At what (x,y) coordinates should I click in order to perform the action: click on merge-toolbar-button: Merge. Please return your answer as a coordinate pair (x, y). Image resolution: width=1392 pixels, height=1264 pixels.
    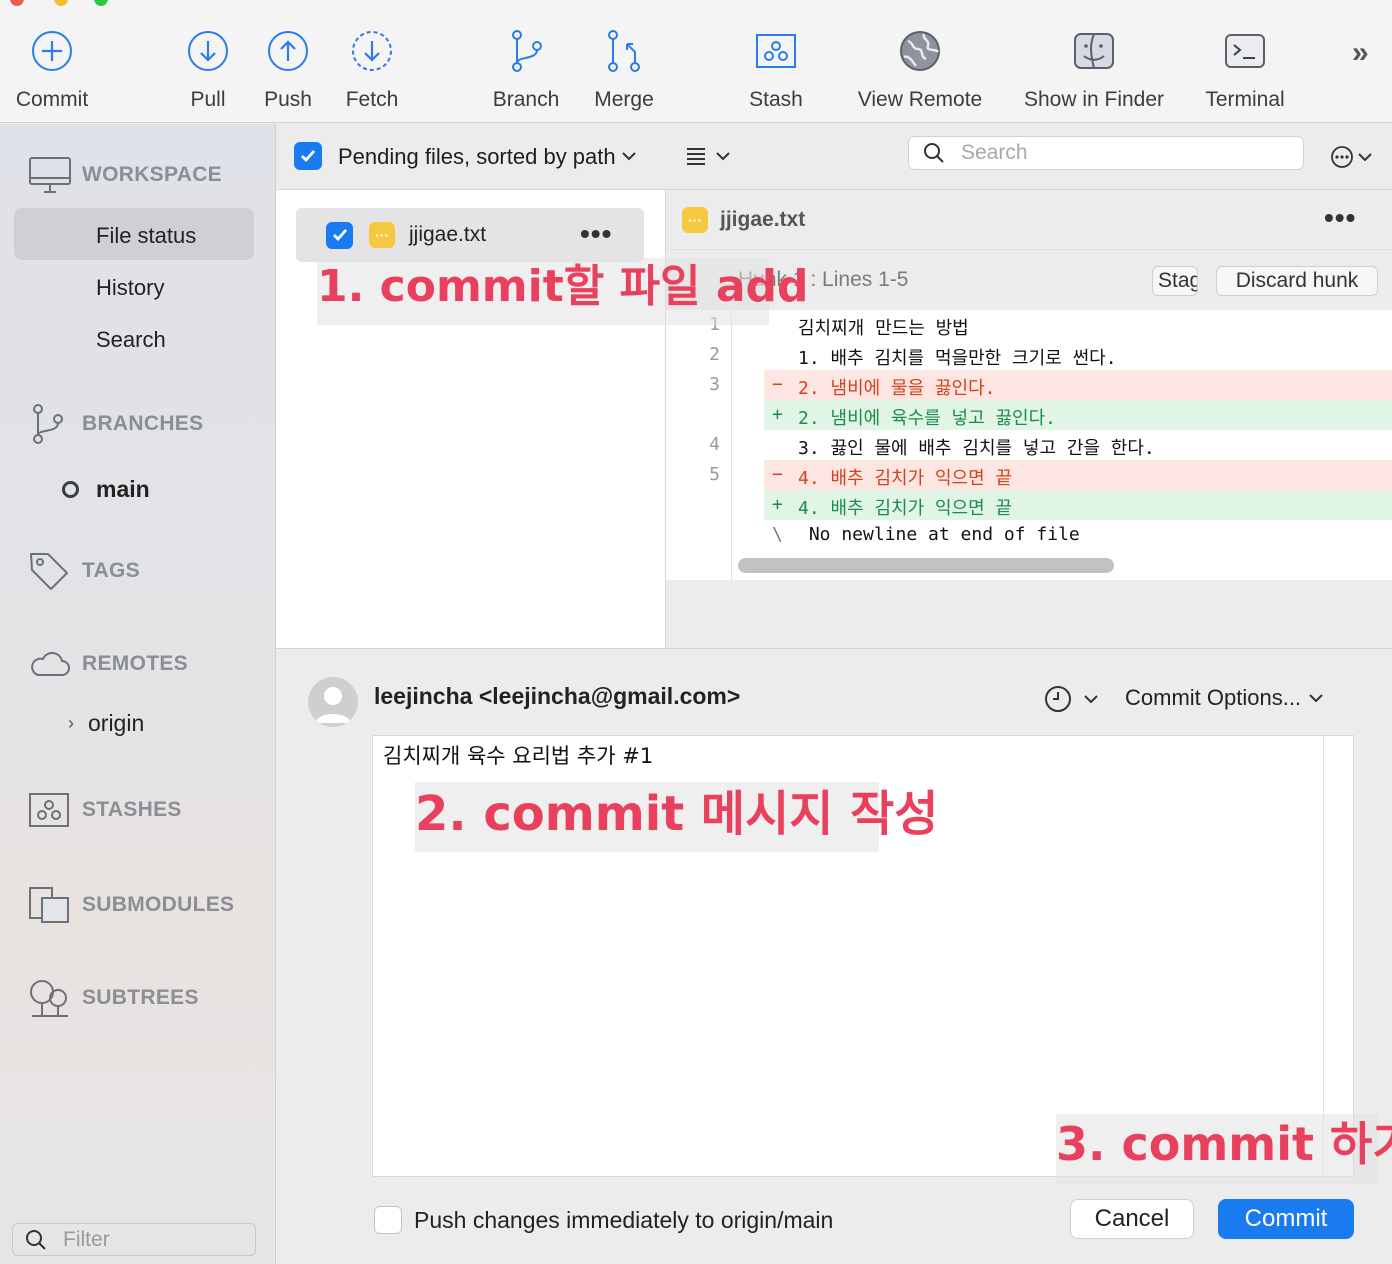
    Looking at the image, I should click on (624, 72).